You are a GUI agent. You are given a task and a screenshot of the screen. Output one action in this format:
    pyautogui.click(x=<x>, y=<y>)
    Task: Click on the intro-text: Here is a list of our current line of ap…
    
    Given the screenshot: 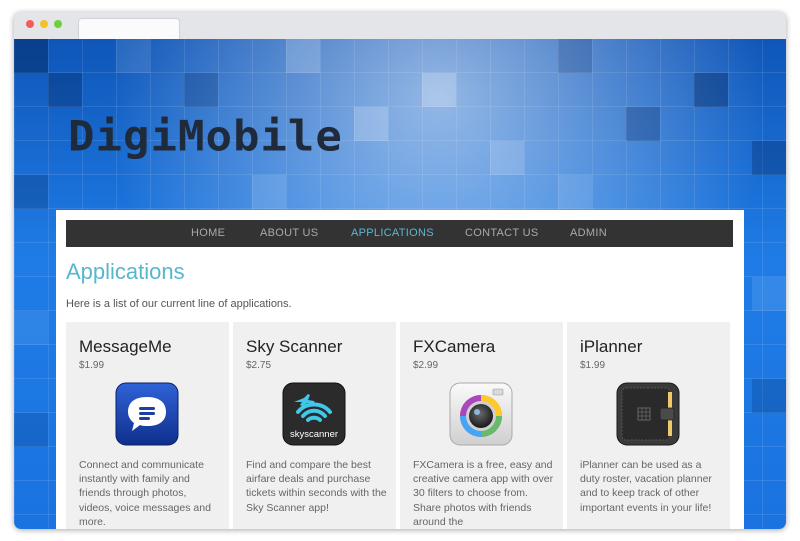 What is the action you would take?
    pyautogui.click(x=179, y=304)
    